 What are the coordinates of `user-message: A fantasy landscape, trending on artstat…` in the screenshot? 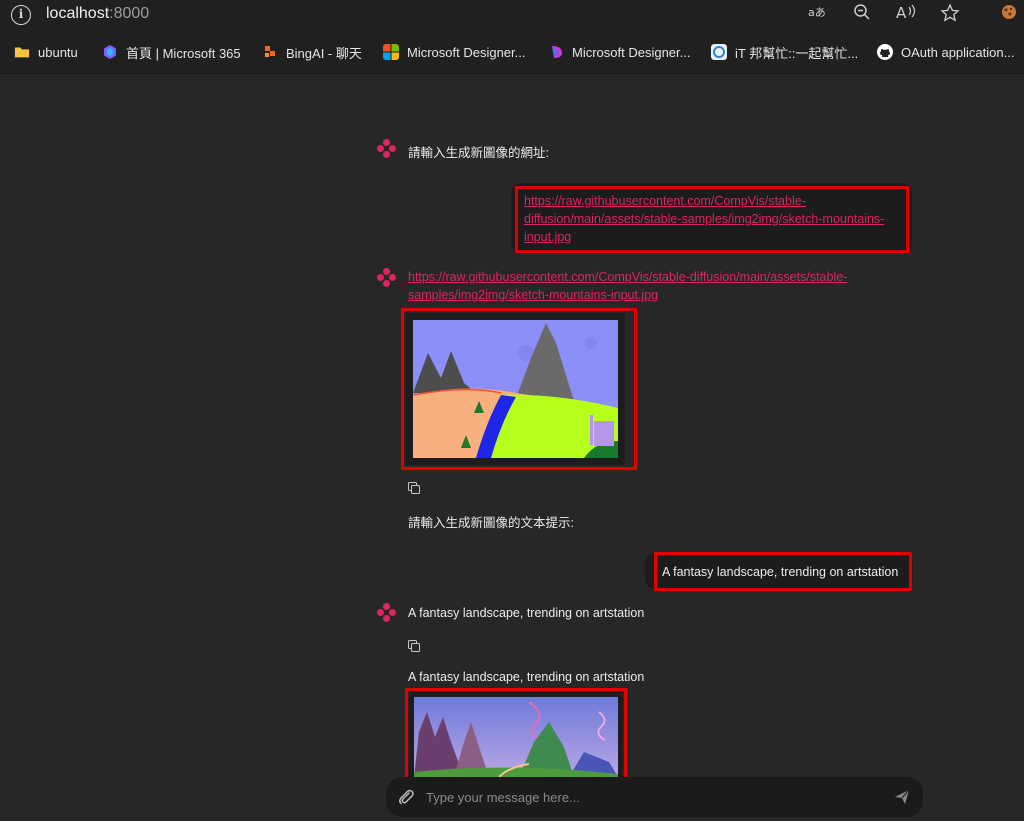 It's located at (780, 572).